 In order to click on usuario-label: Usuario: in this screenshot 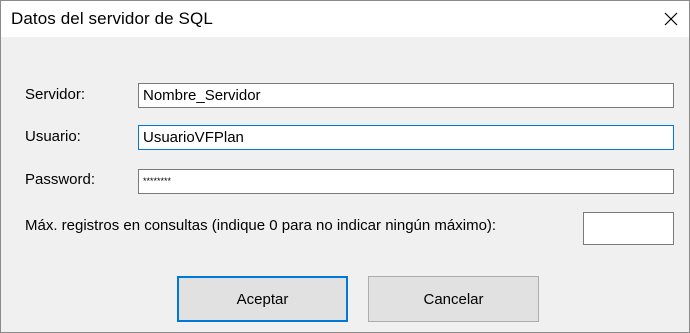, I will do `click(53, 136)`.